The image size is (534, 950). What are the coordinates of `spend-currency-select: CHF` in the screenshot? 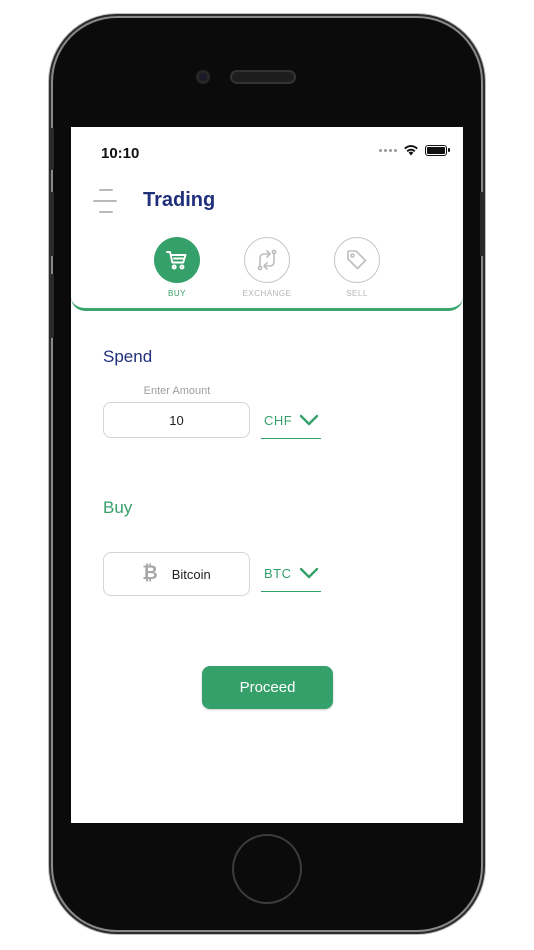 It's located at (291, 421).